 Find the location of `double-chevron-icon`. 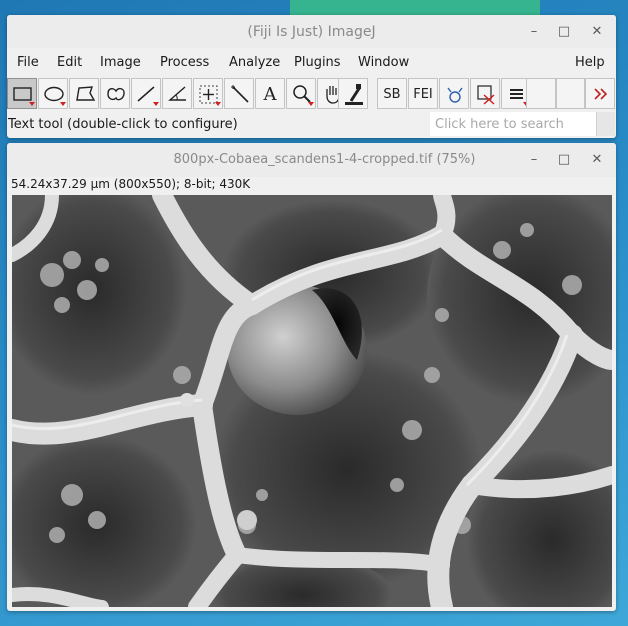

double-chevron-icon is located at coordinates (601, 94).